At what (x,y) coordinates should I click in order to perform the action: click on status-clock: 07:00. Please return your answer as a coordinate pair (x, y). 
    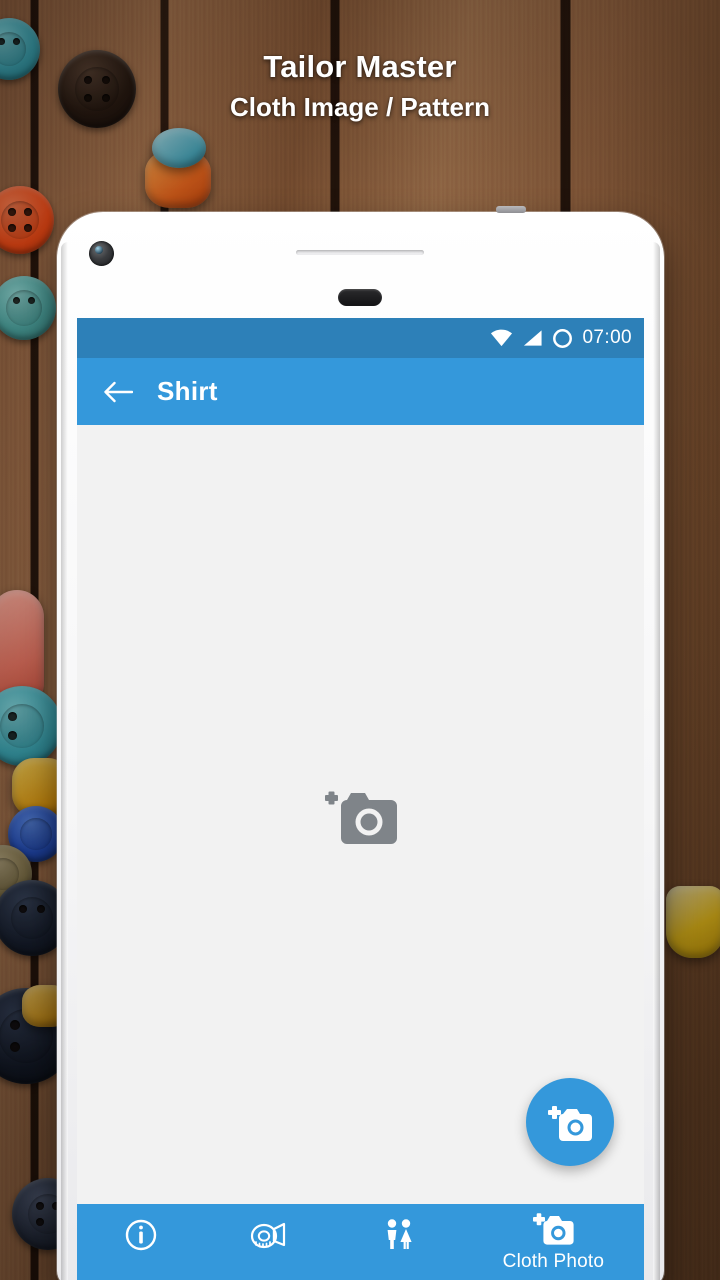
    Looking at the image, I should click on (607, 337).